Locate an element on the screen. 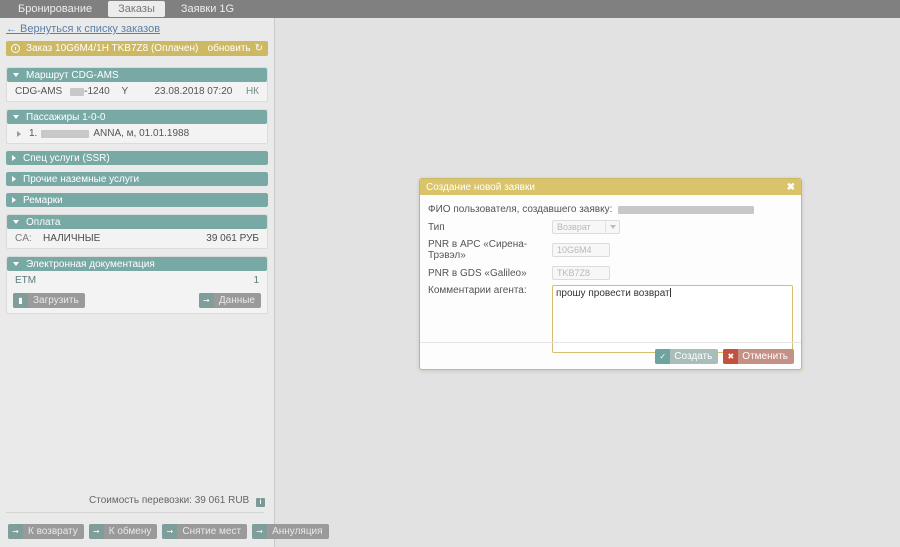  type-label: Тип is located at coordinates (436, 227).